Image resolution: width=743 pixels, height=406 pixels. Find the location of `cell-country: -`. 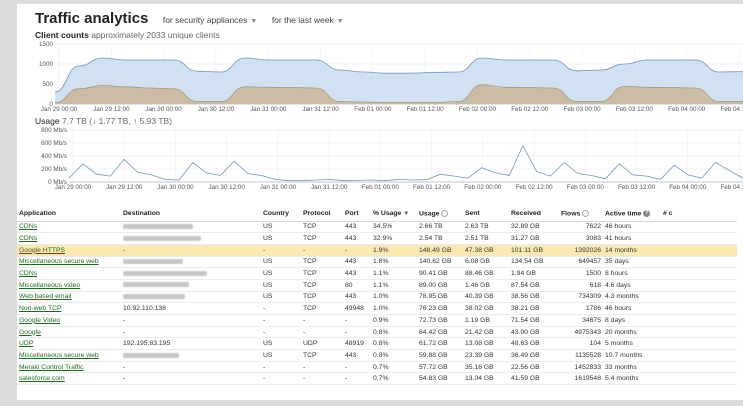

cell-country: - is located at coordinates (281, 367).